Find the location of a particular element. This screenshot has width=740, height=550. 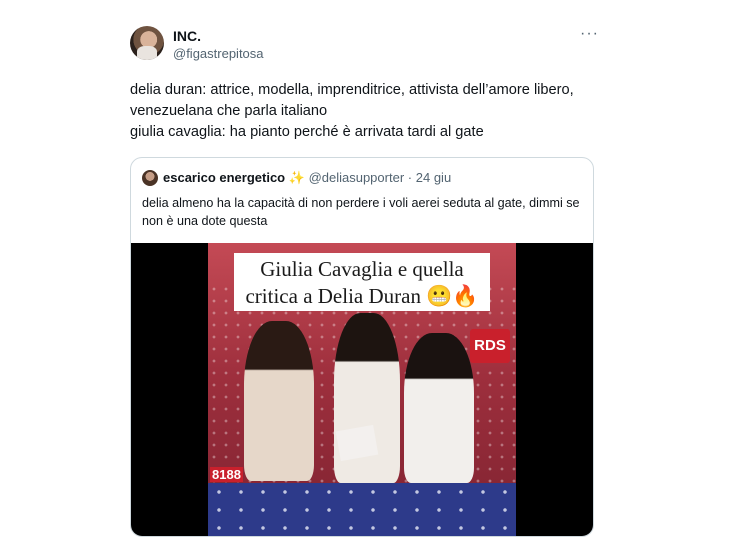

tweet-text-line: venezuelana che parla italiano is located at coordinates (229, 111).